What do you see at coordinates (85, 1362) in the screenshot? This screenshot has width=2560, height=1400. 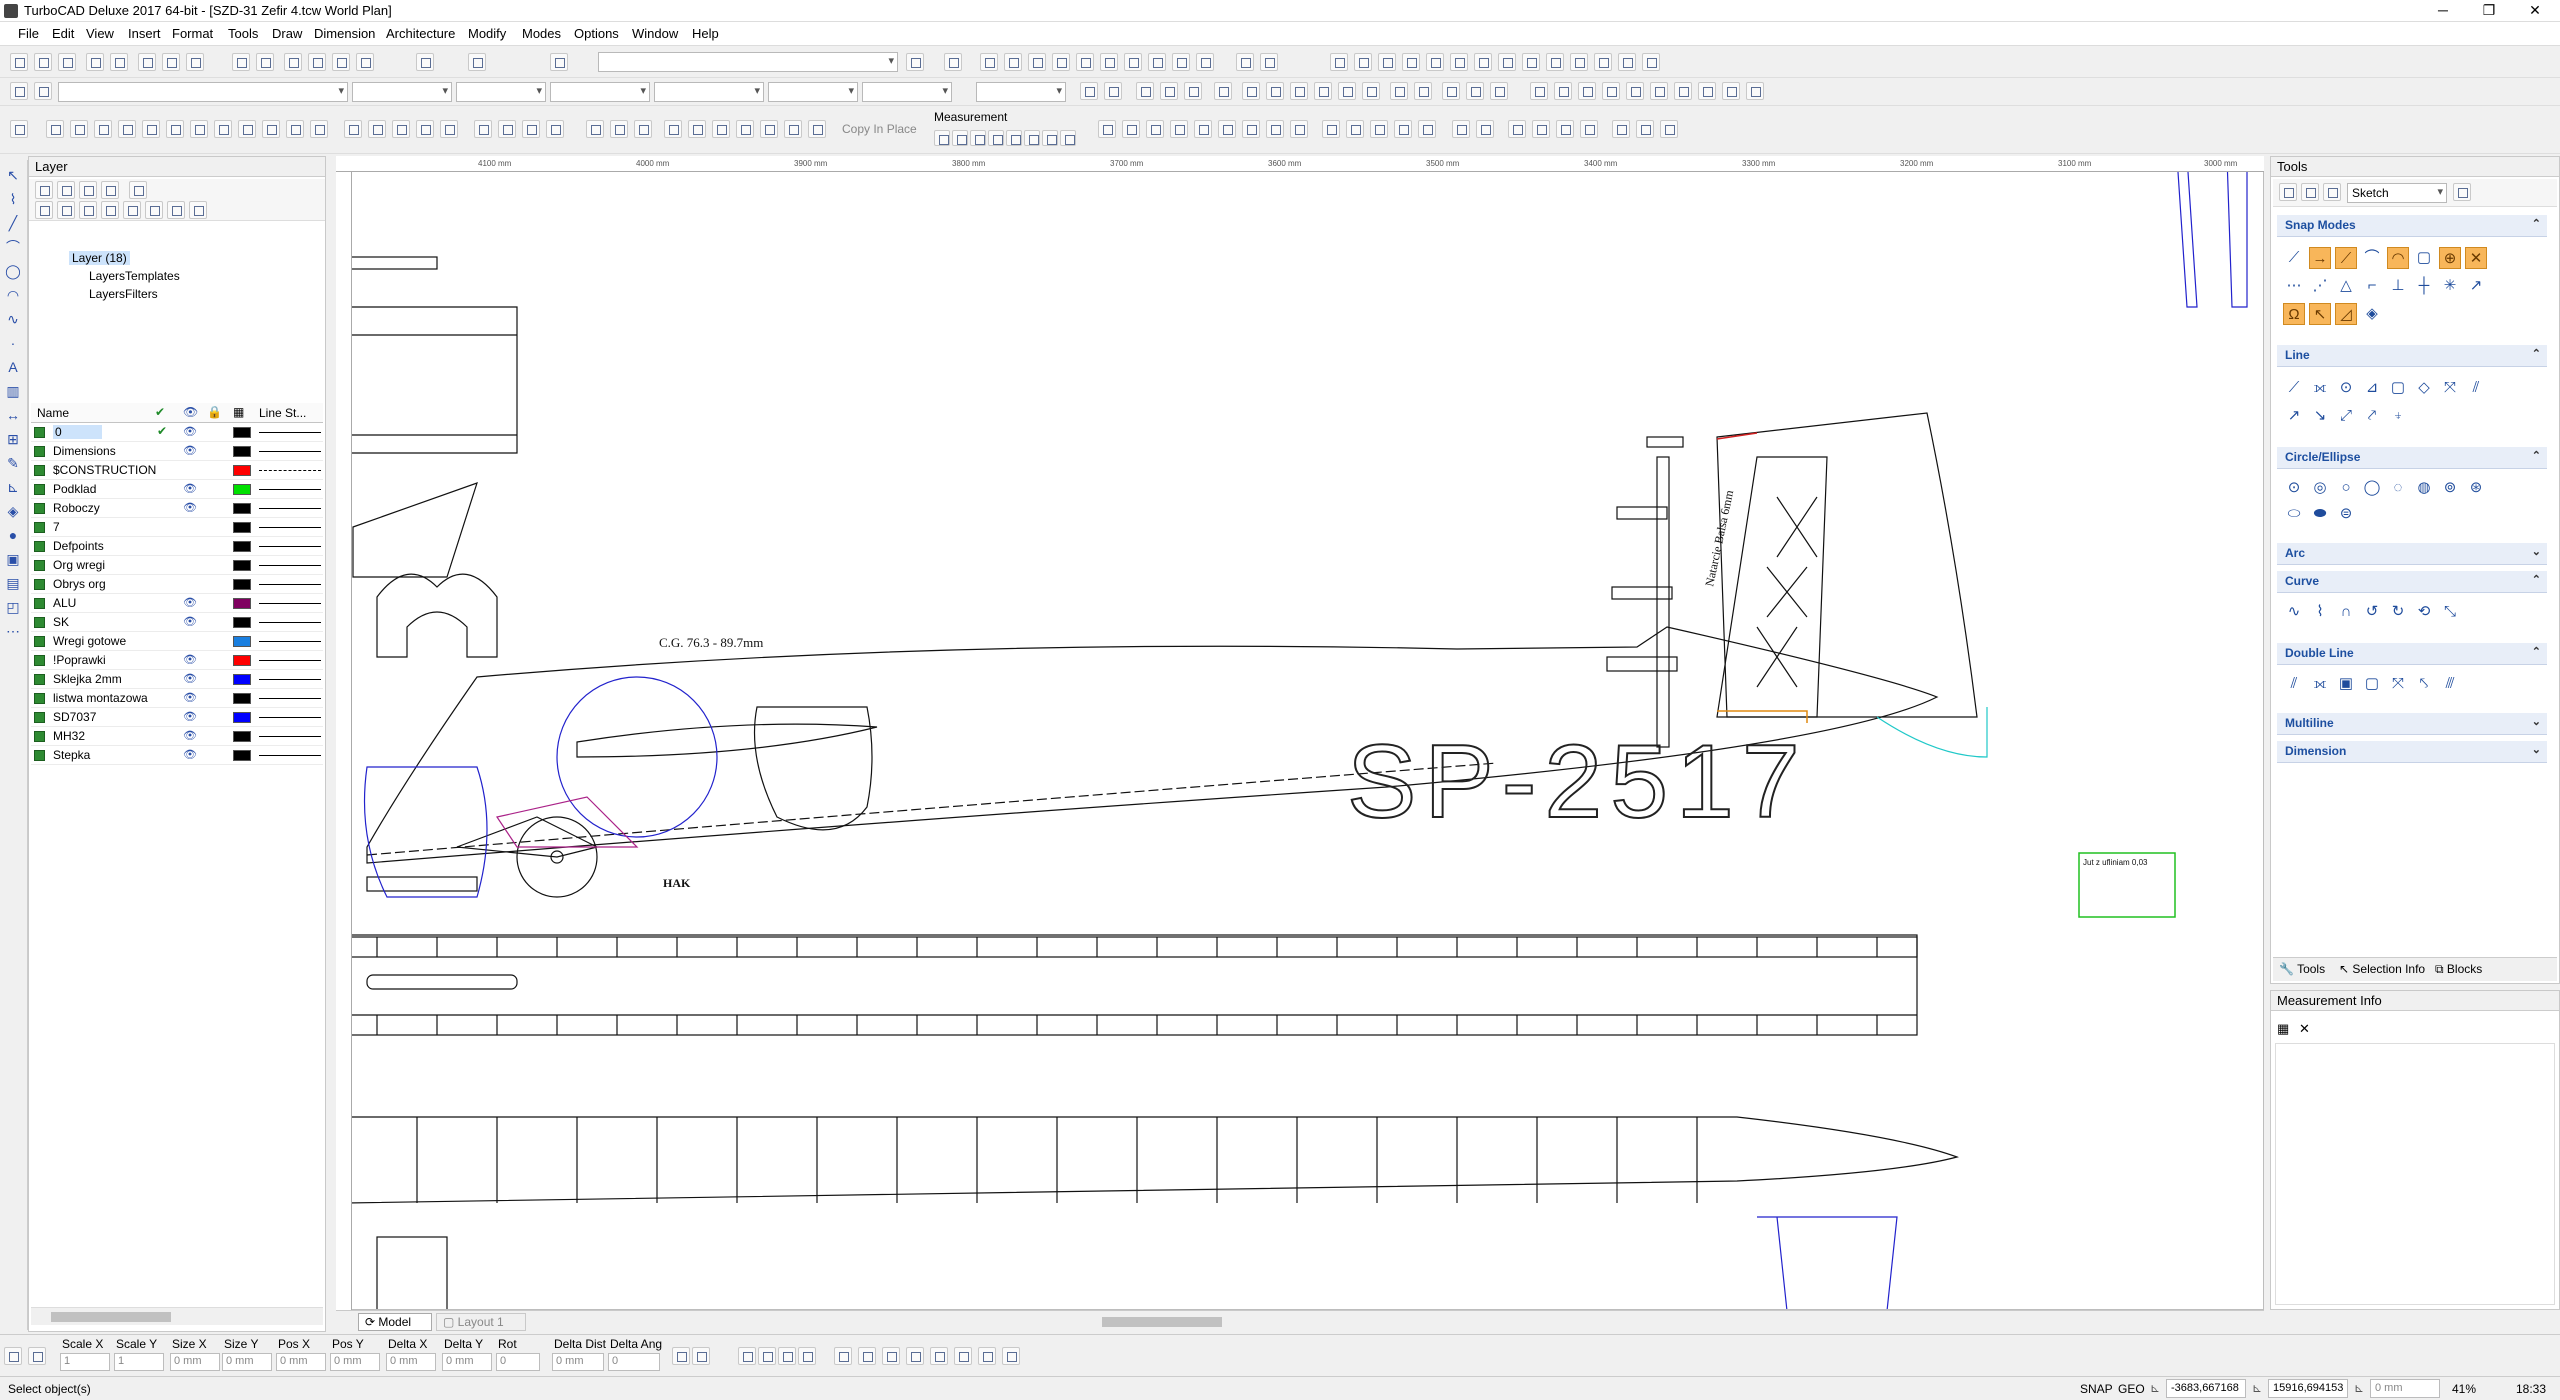 I see `scale-x-field: 1` at bounding box center [85, 1362].